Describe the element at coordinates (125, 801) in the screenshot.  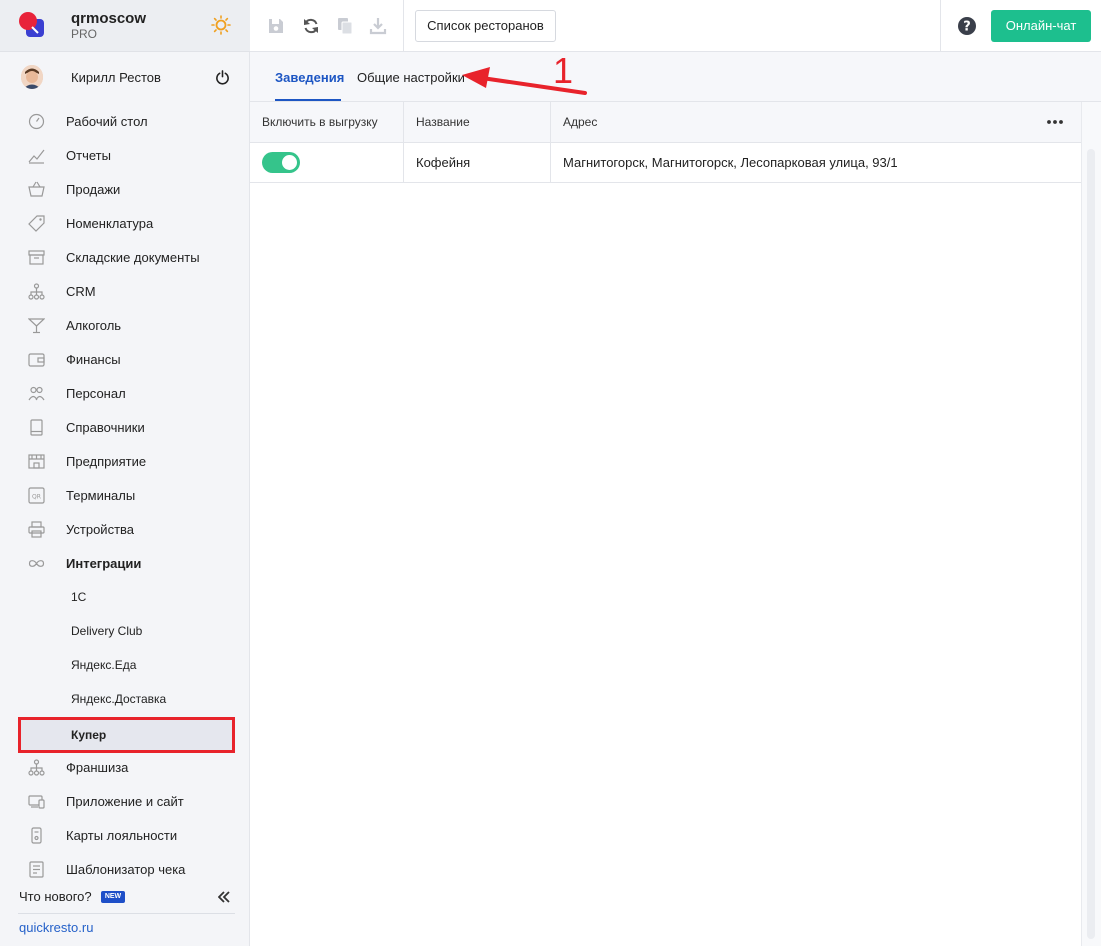
I see `sidebar-item-app-site: Приложение и сайт` at that location.